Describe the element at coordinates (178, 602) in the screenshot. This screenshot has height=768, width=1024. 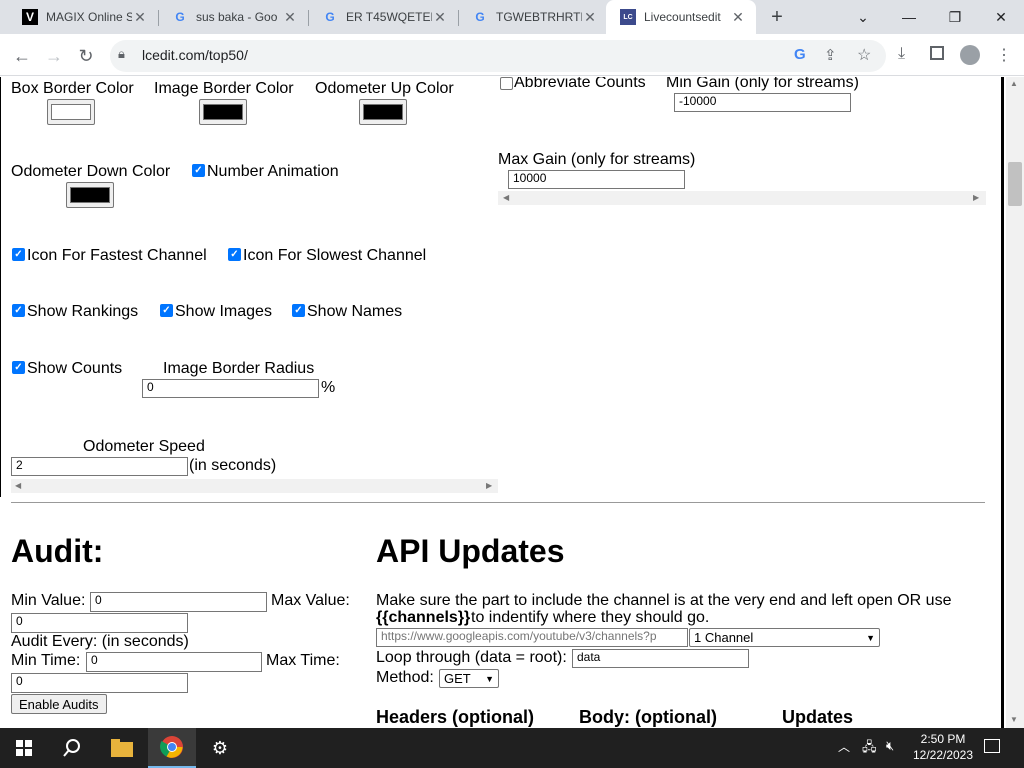
I see `min-value-input: 0` at that location.